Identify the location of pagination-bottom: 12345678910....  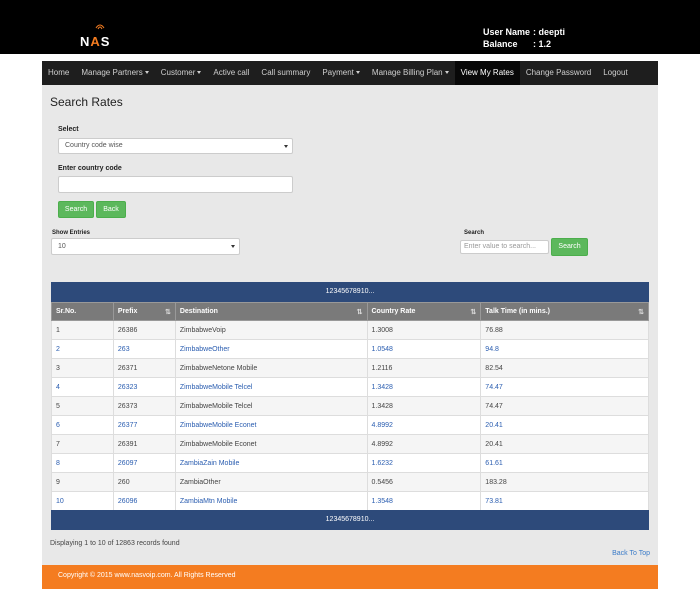
(350, 520).